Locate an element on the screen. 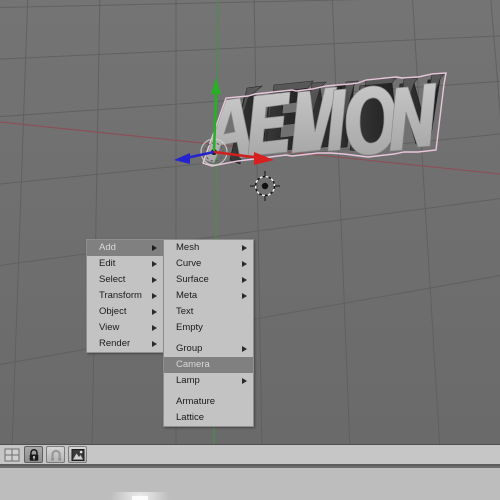  image-glyph is located at coordinates (77, 454).